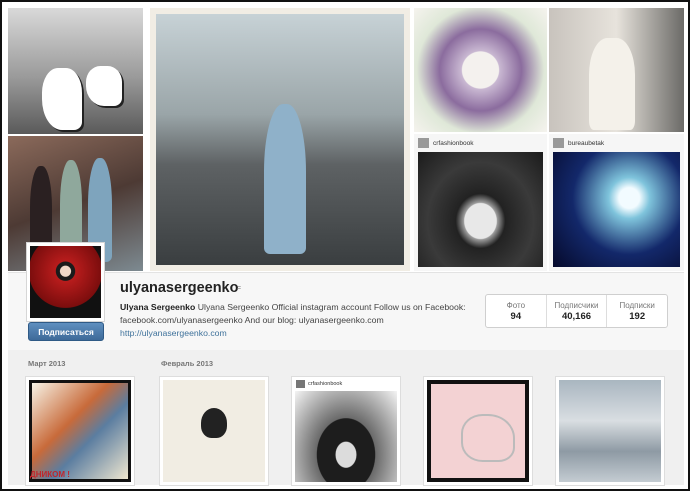 Image resolution: width=690 pixels, height=491 pixels. I want to click on hat-photo, so click(480, 209).